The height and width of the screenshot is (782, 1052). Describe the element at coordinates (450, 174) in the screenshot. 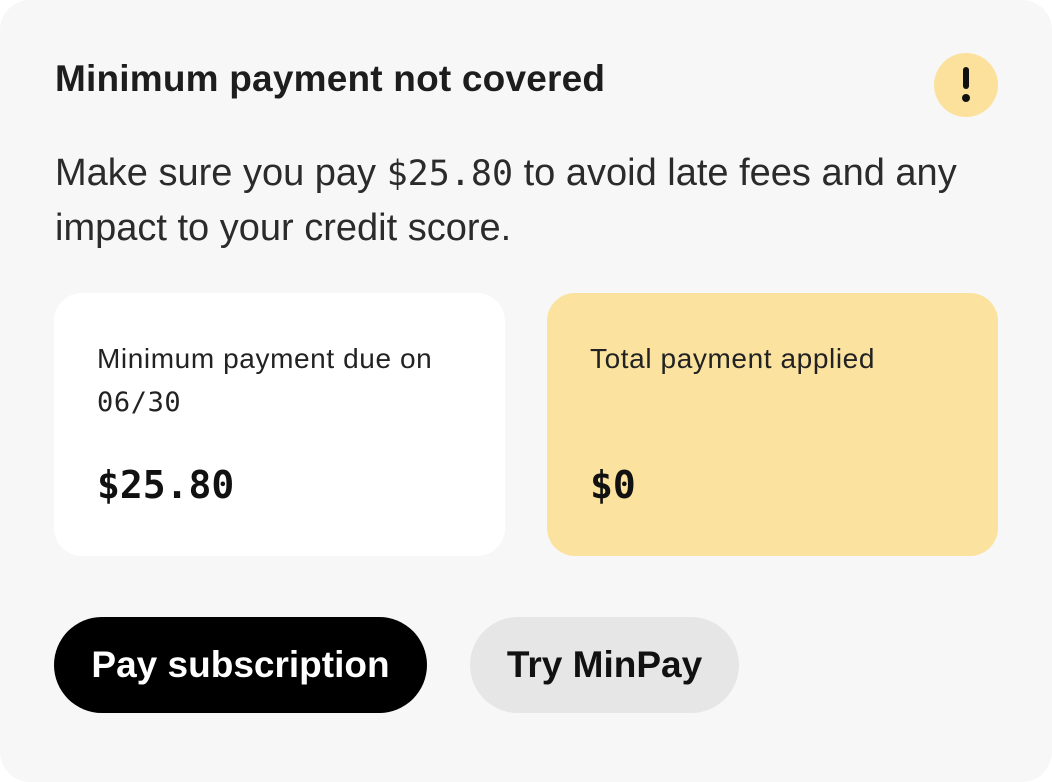

I see `message-amount: $25.80` at that location.